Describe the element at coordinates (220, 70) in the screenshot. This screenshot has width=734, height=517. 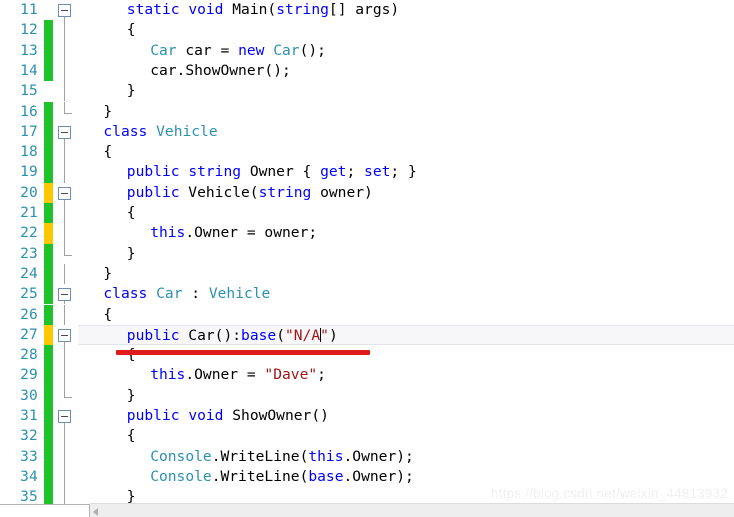
I see `code-token: car.ShowOwner();` at that location.